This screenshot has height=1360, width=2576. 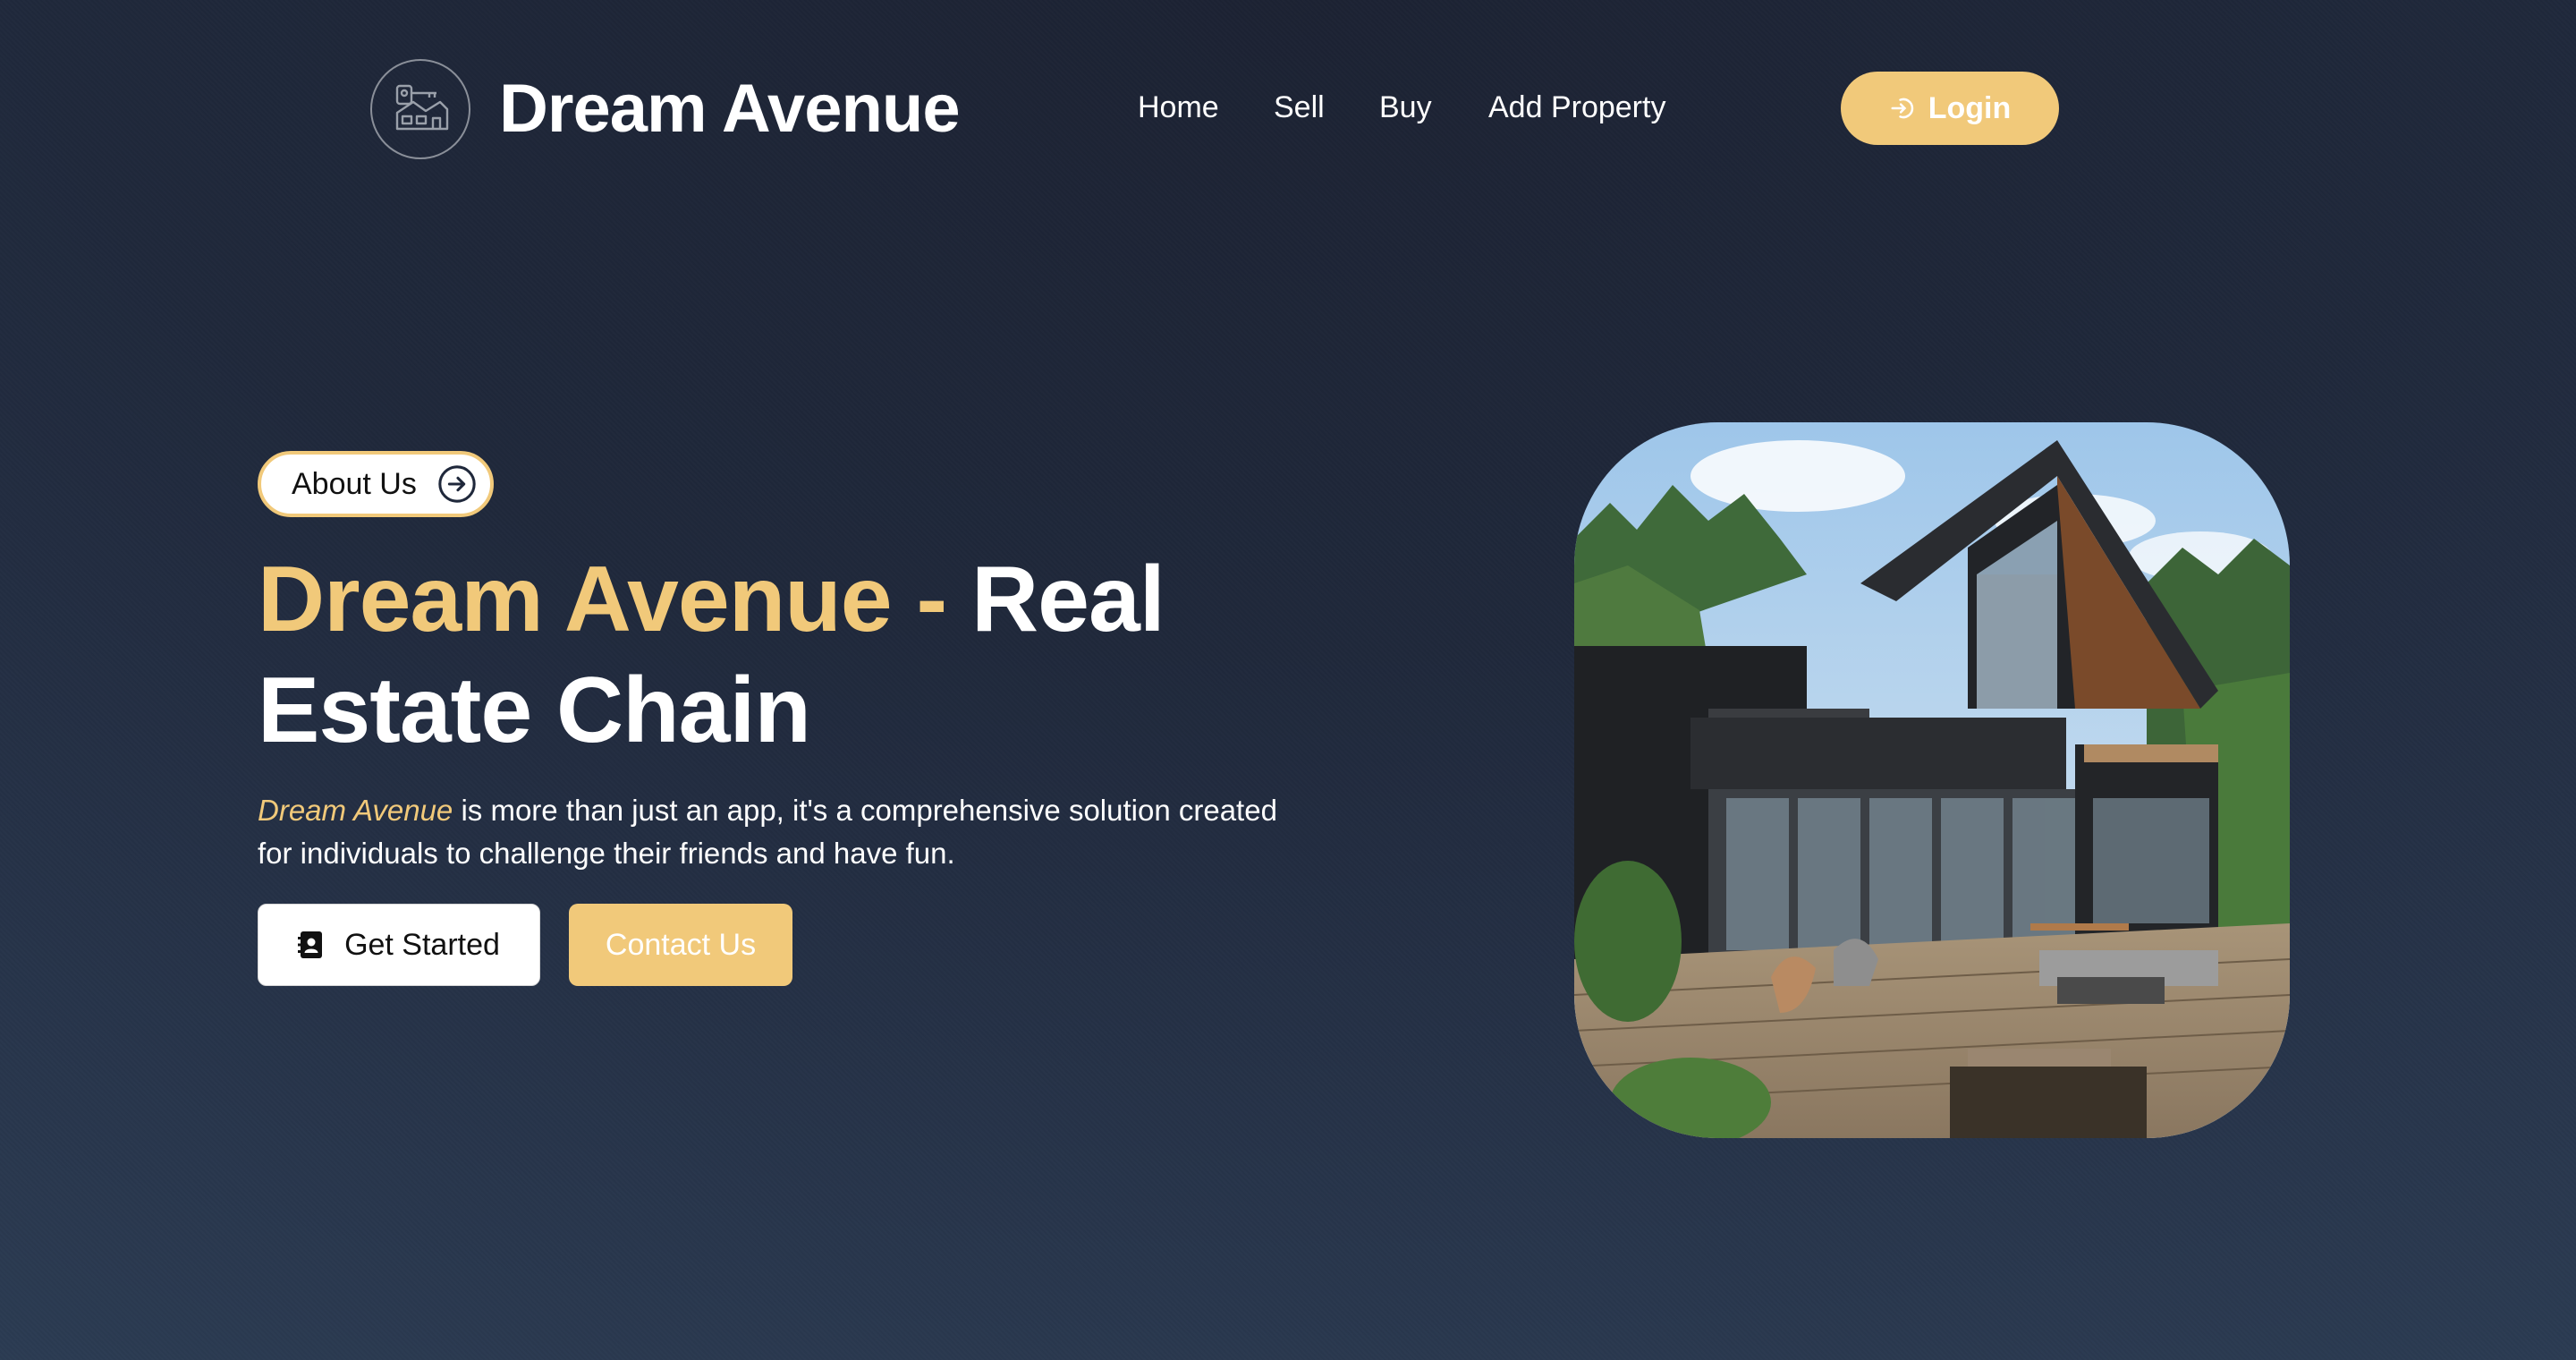 I want to click on hero-title: Dream Avenue - Real Estate Chain, so click(x=749, y=655).